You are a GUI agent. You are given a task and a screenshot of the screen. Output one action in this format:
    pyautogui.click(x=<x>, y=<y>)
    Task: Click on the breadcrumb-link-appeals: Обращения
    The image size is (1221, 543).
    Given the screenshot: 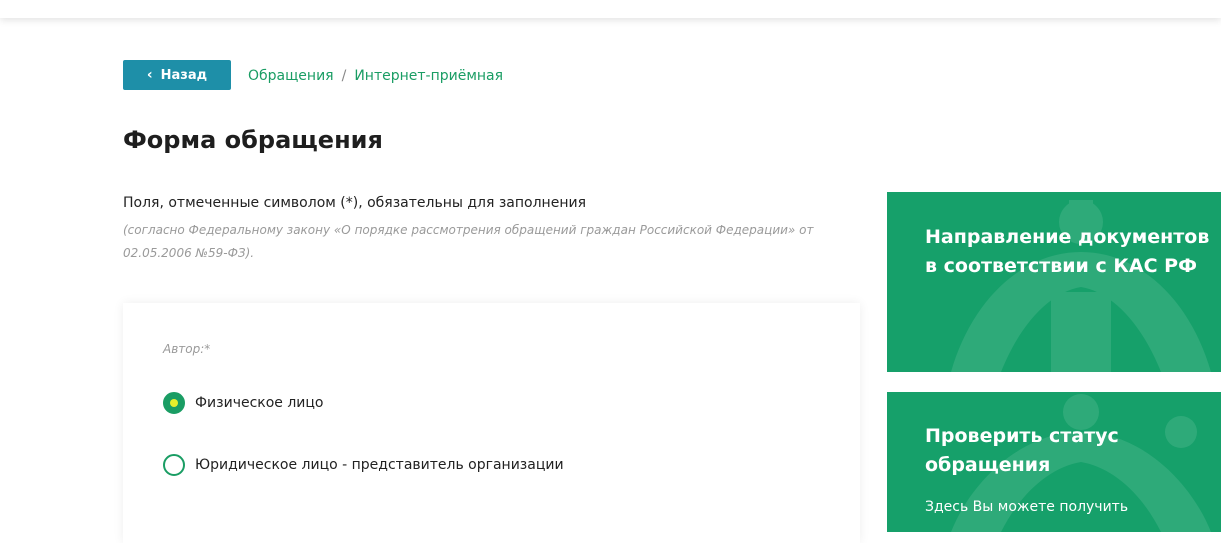 What is the action you would take?
    pyautogui.click(x=291, y=76)
    